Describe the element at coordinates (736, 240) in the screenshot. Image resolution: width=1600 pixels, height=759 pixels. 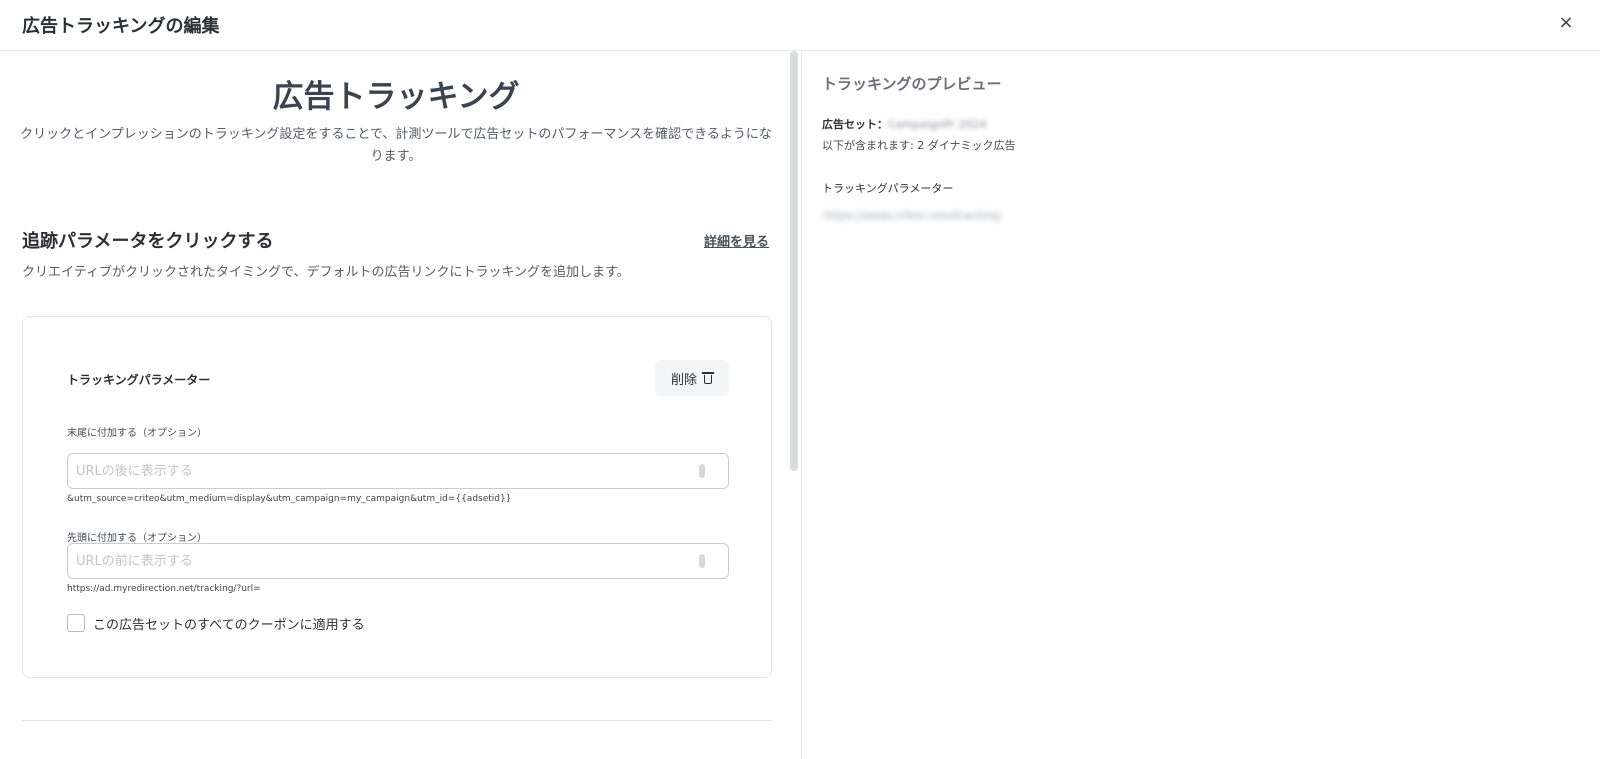
I see `details-link: 詳細を見る` at that location.